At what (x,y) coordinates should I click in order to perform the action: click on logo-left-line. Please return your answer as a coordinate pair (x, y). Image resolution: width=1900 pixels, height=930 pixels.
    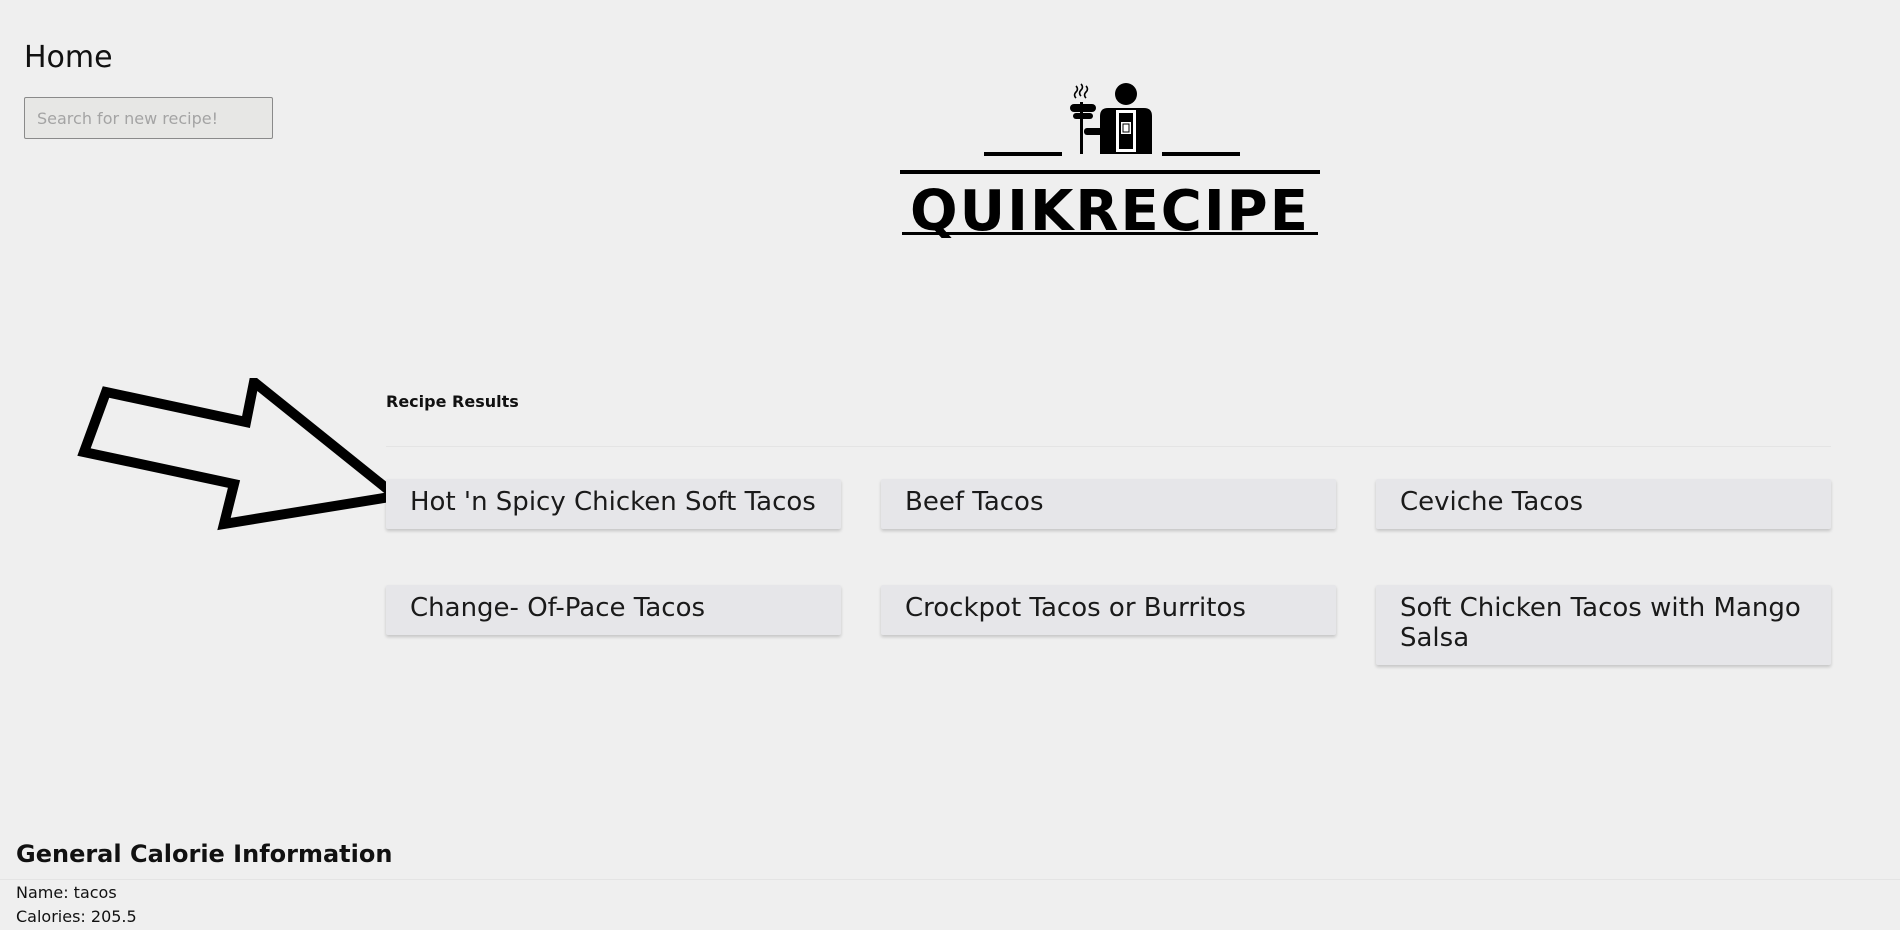
    Looking at the image, I should click on (1023, 154).